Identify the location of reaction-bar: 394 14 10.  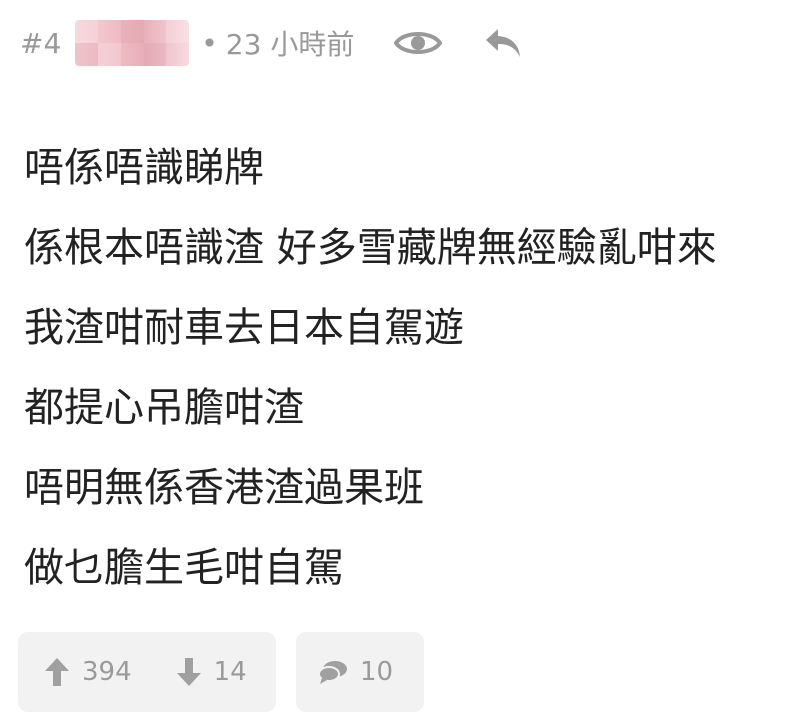
(221, 672).